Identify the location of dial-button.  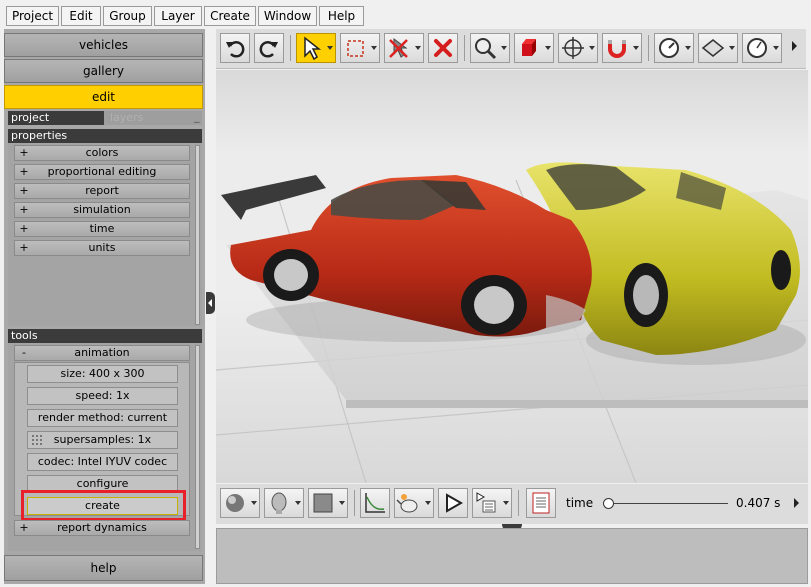
(674, 48).